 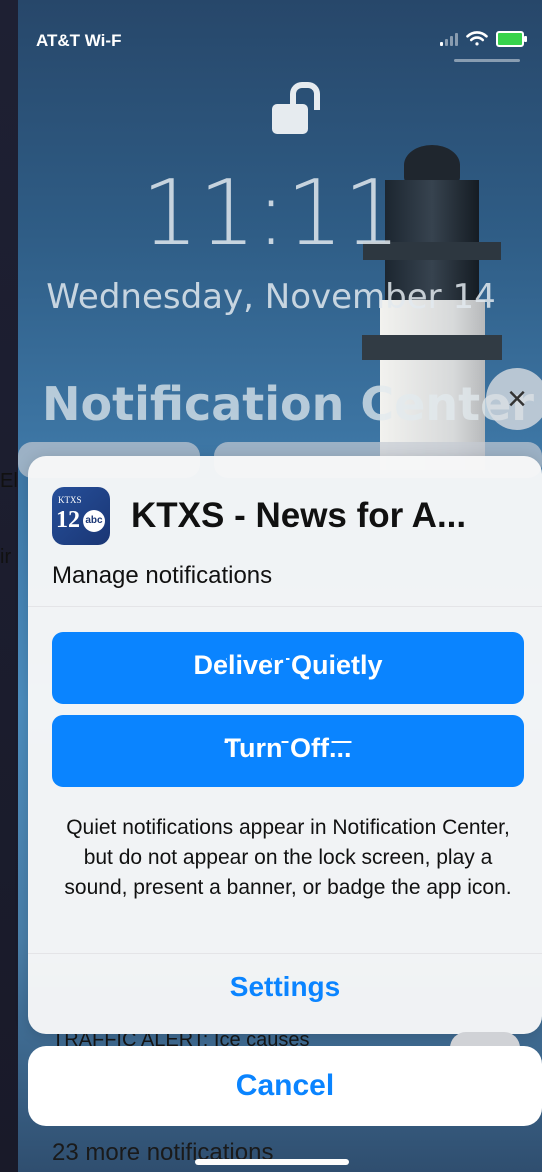 What do you see at coordinates (272, 1162) in the screenshot?
I see `home-indicator` at bounding box center [272, 1162].